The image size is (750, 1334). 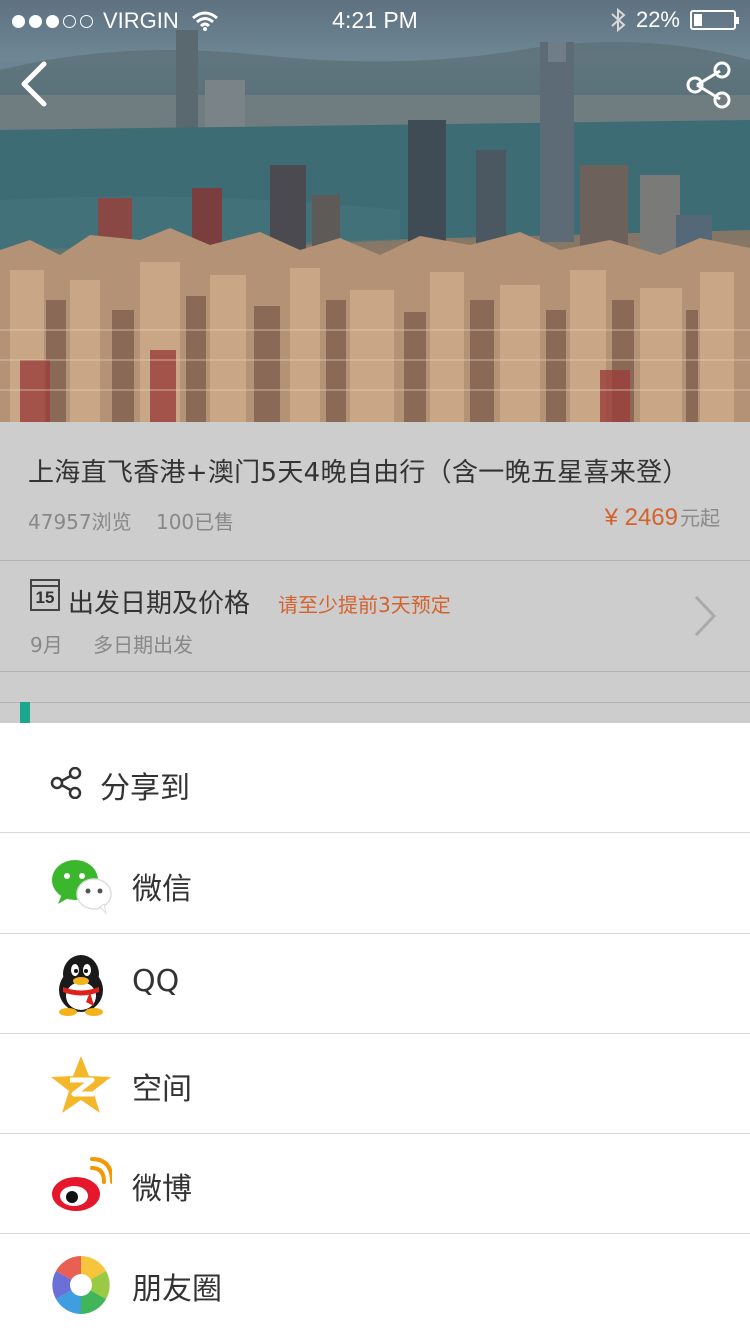 What do you see at coordinates (82, 1184) in the screenshot?
I see `weibo-icon` at bounding box center [82, 1184].